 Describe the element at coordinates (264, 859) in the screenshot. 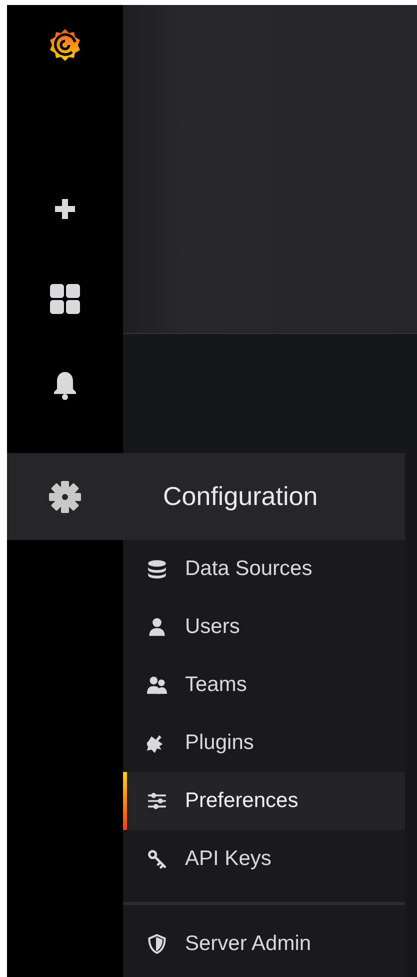

I see `menu-item: API Keys` at that location.